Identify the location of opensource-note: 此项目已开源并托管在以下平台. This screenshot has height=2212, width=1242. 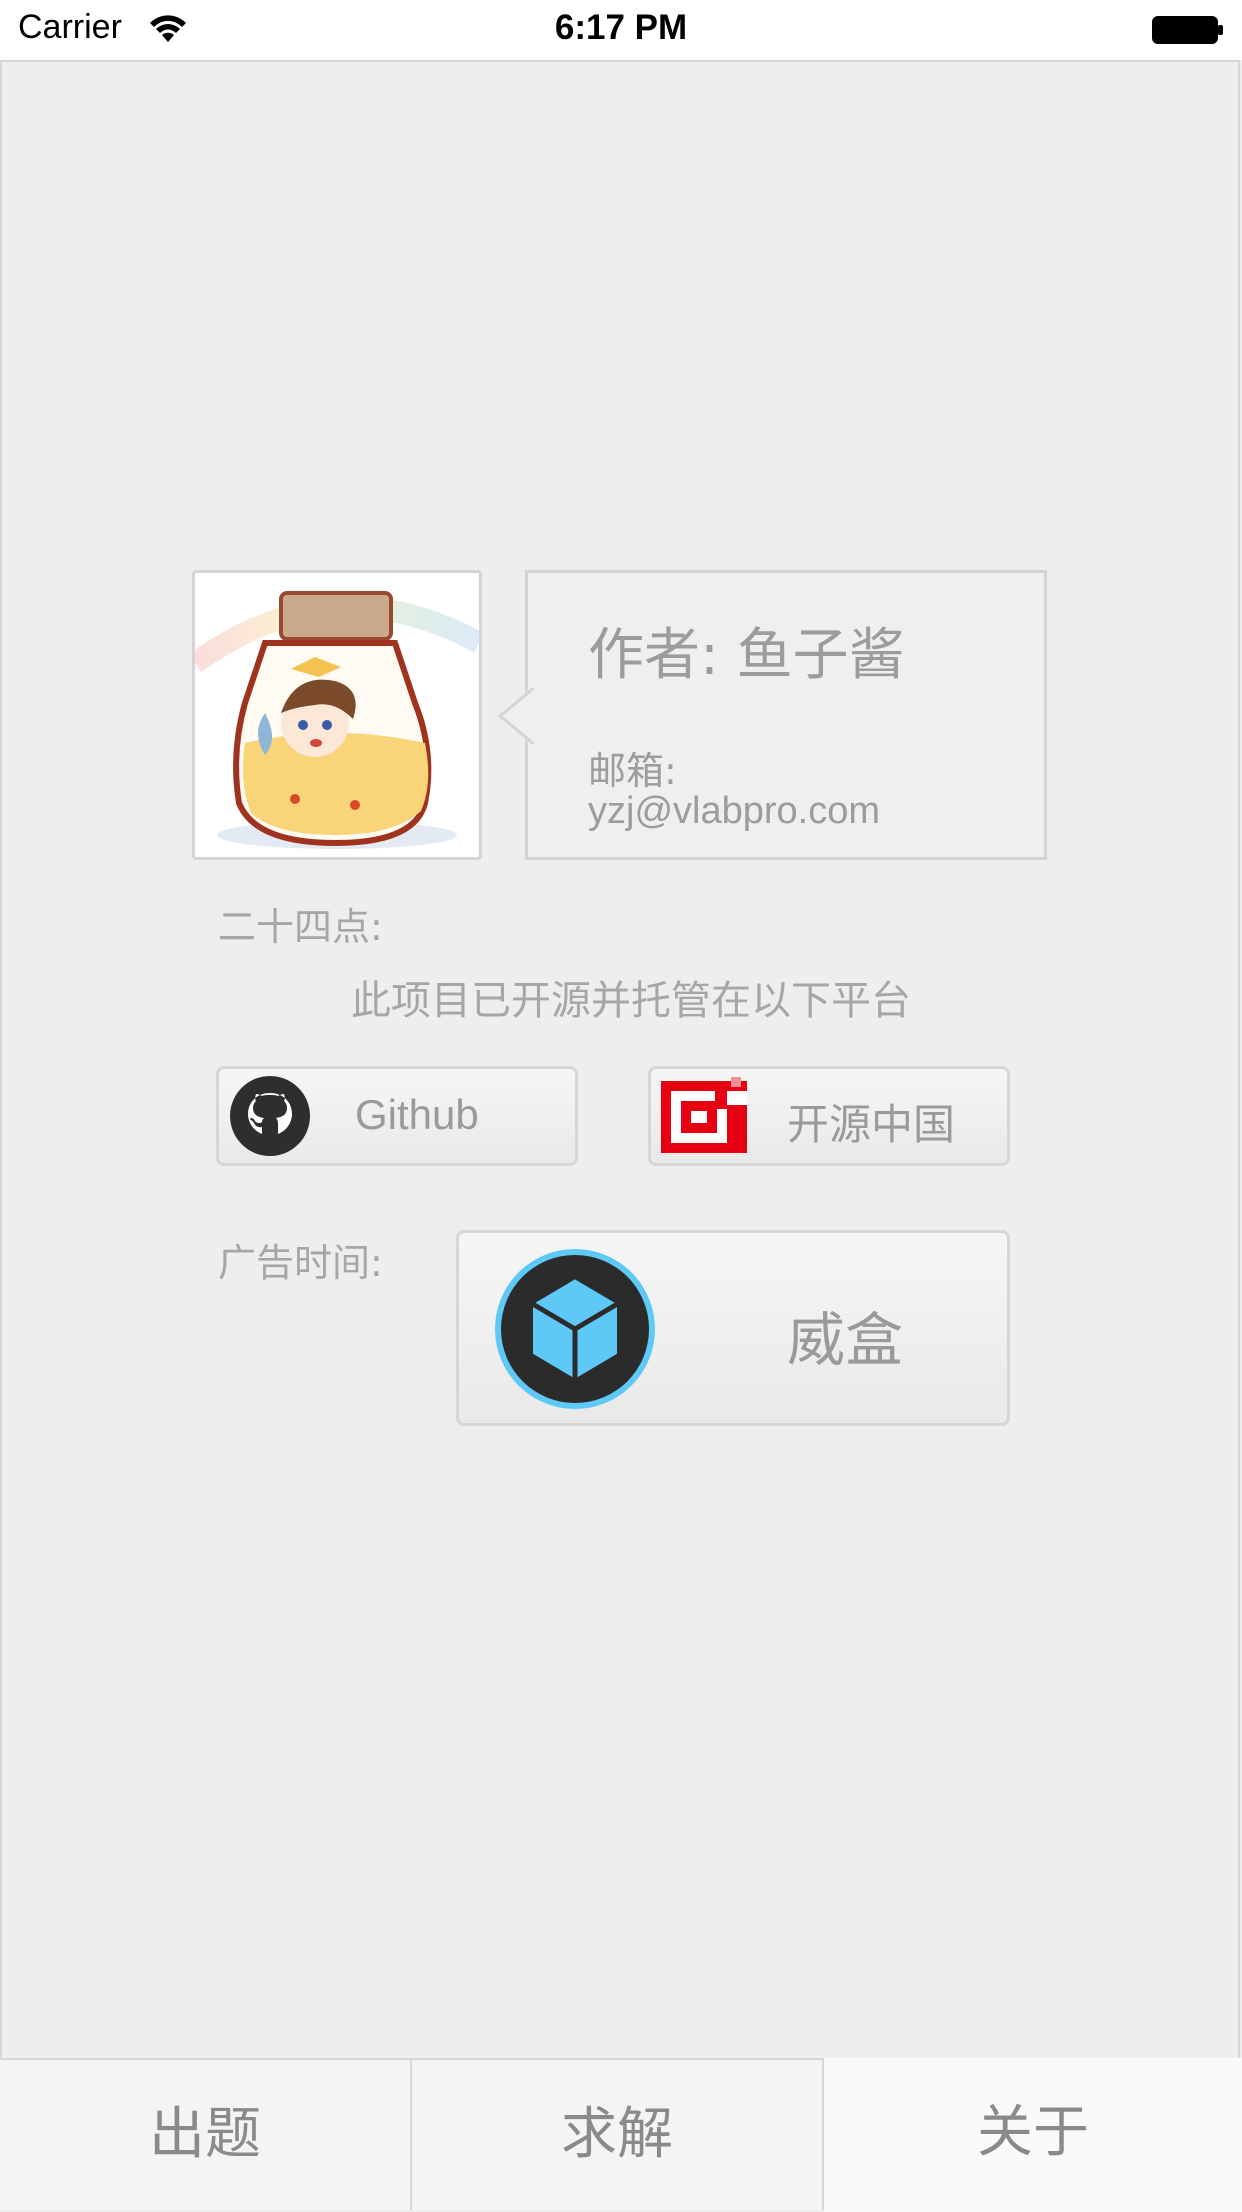
(631, 1001).